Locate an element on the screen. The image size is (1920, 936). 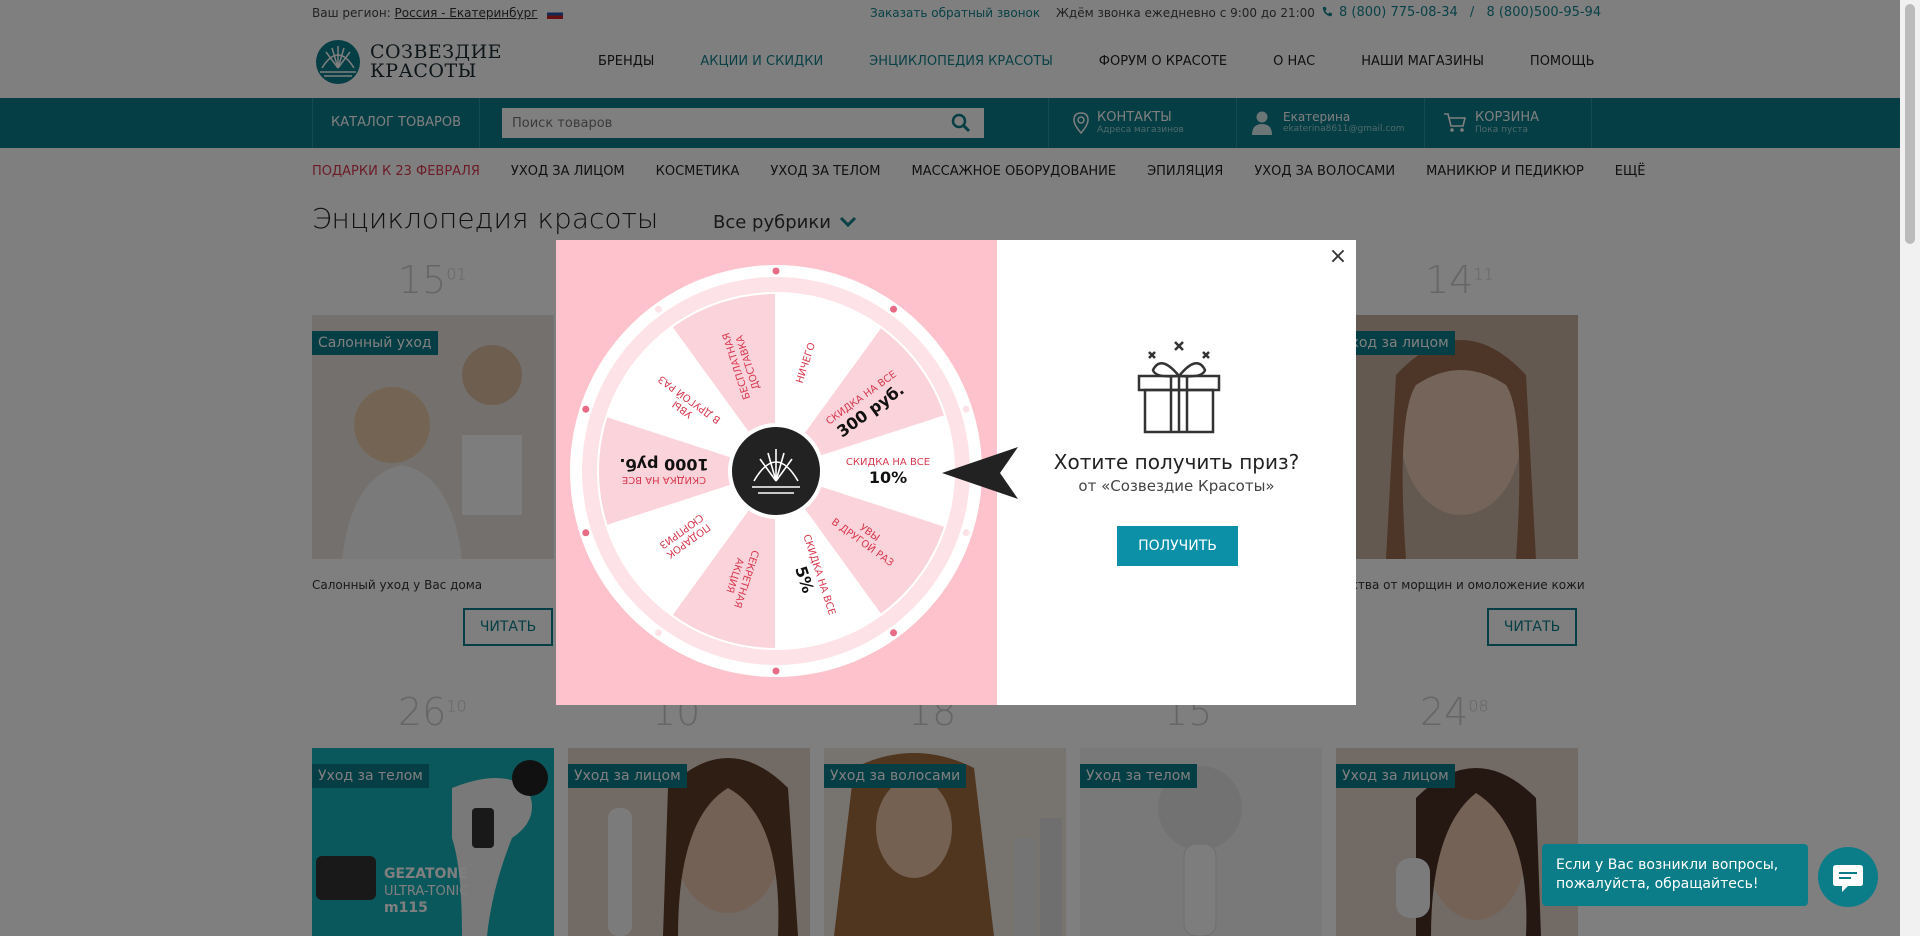
gift-icon is located at coordinates (1179, 387).